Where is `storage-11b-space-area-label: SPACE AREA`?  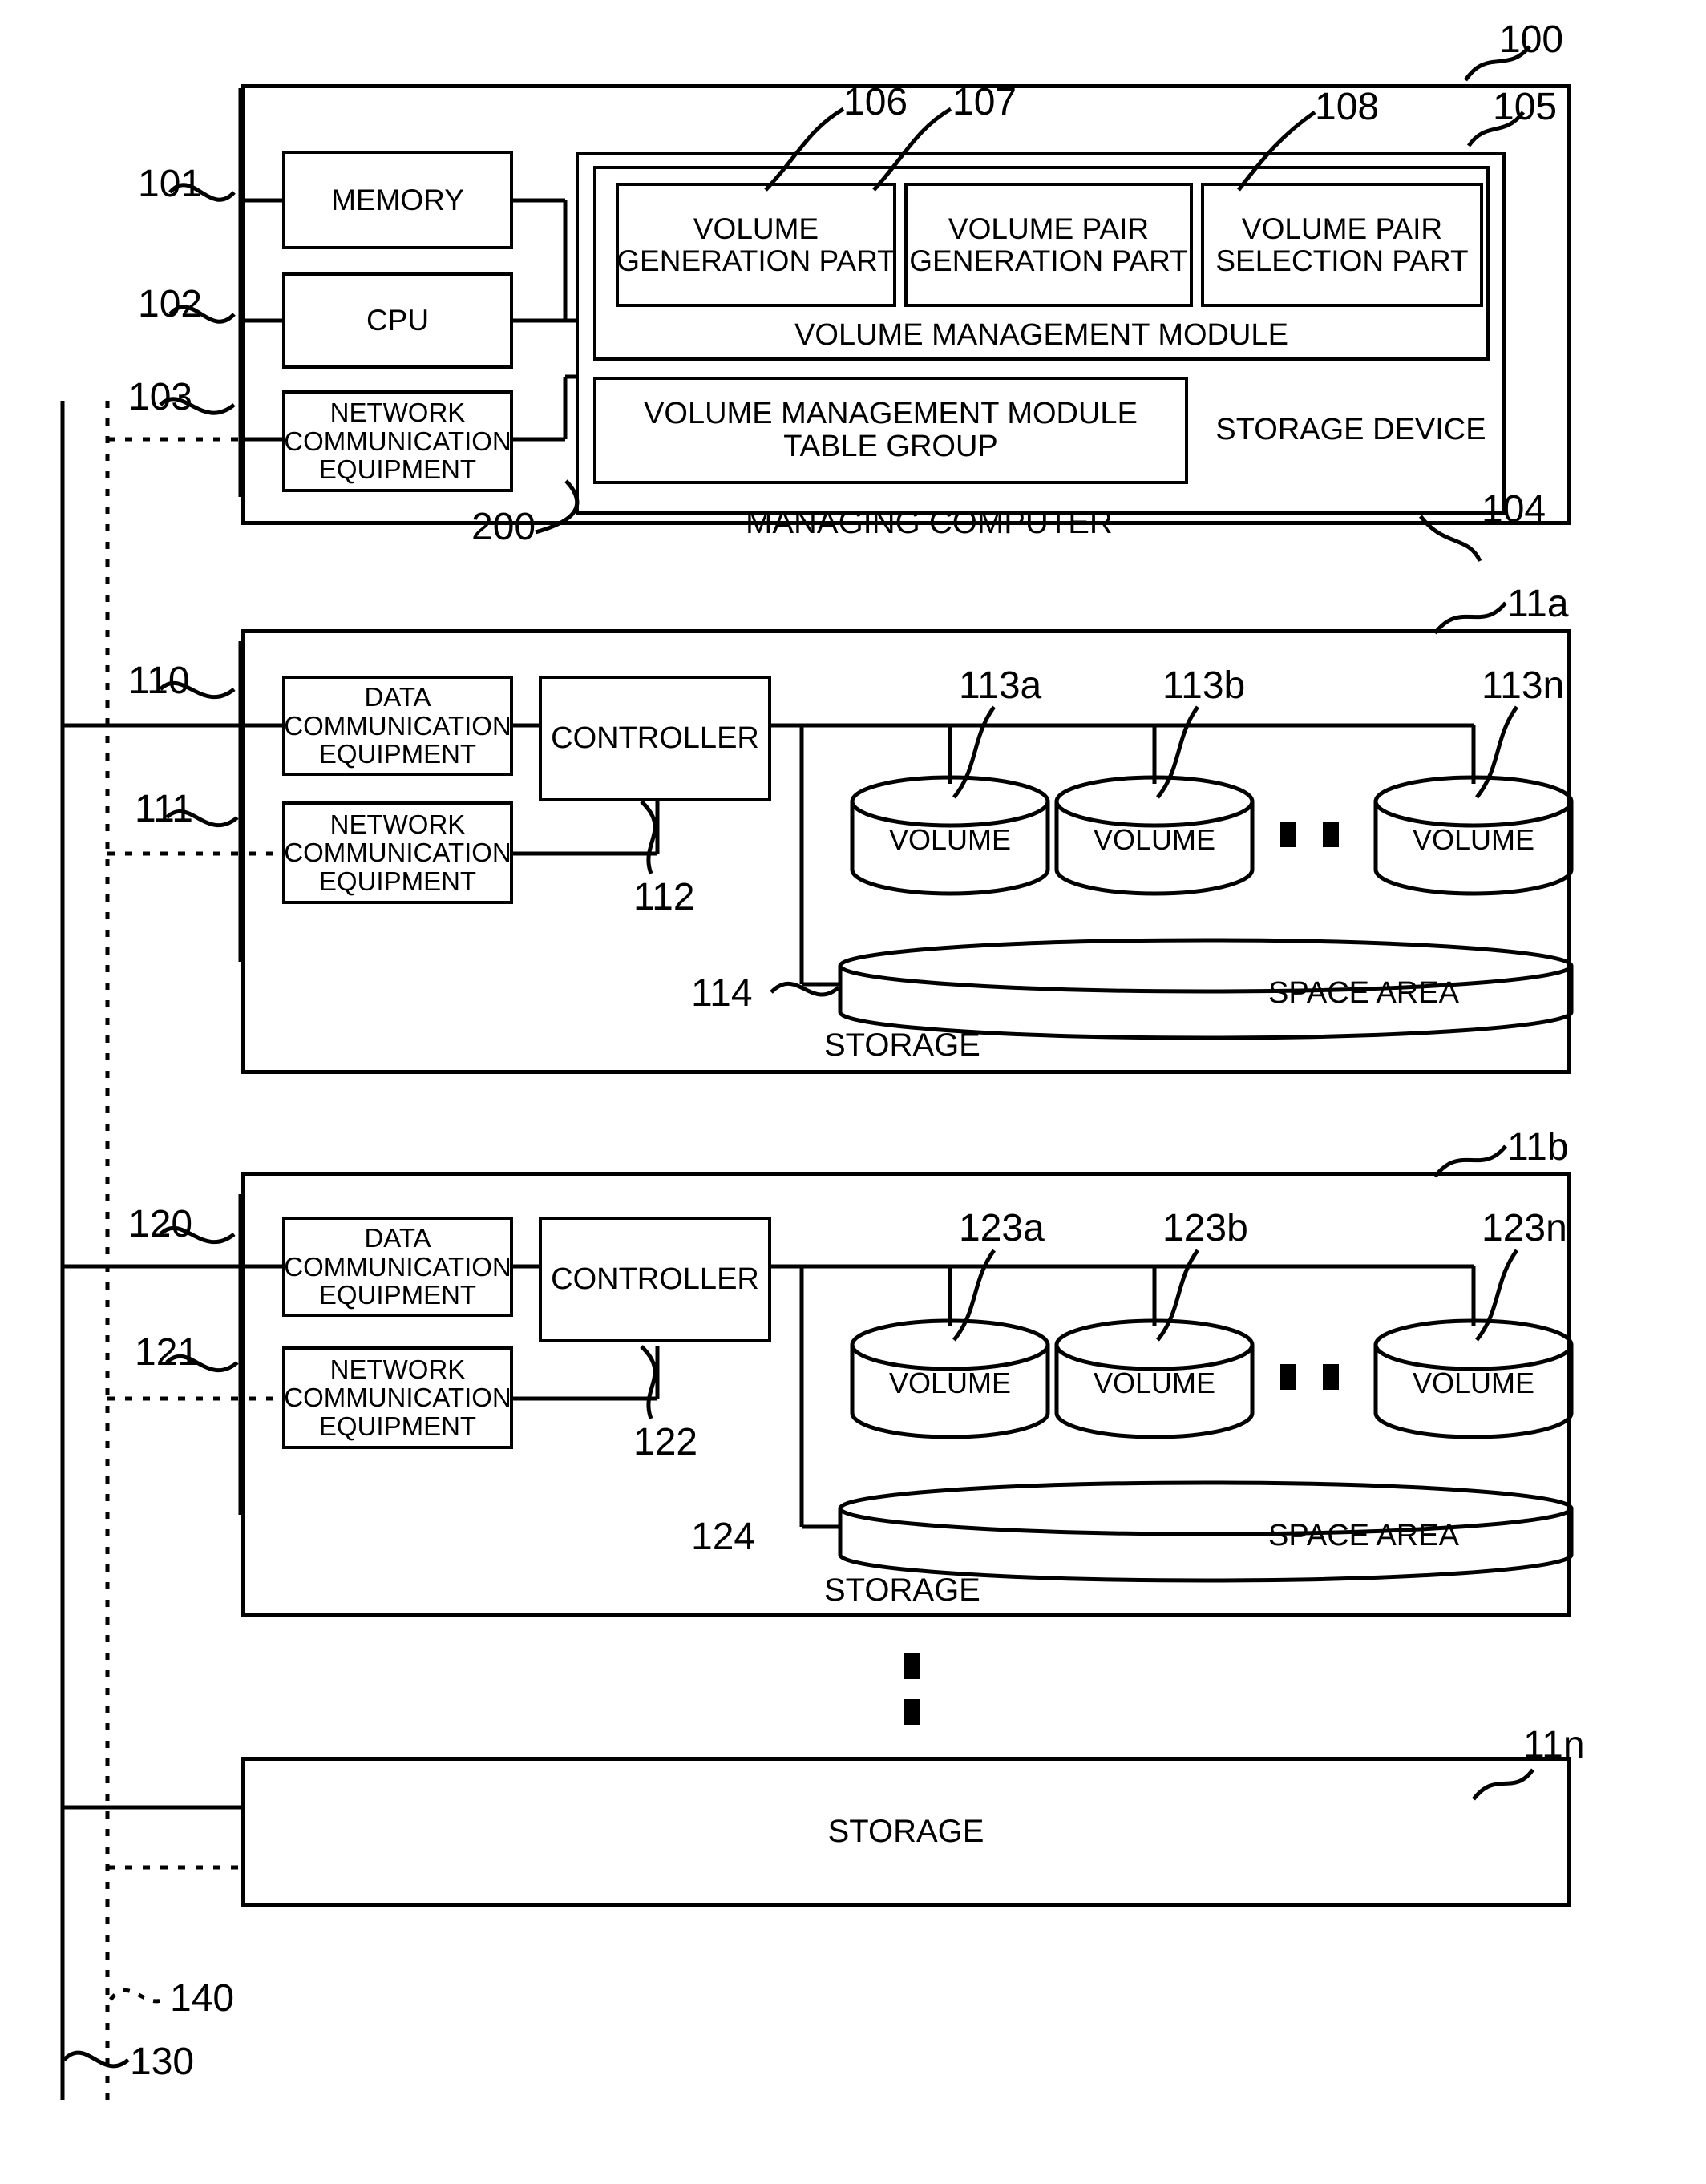
storage-11b-space-area-label: SPACE AREA is located at coordinates (1363, 1535).